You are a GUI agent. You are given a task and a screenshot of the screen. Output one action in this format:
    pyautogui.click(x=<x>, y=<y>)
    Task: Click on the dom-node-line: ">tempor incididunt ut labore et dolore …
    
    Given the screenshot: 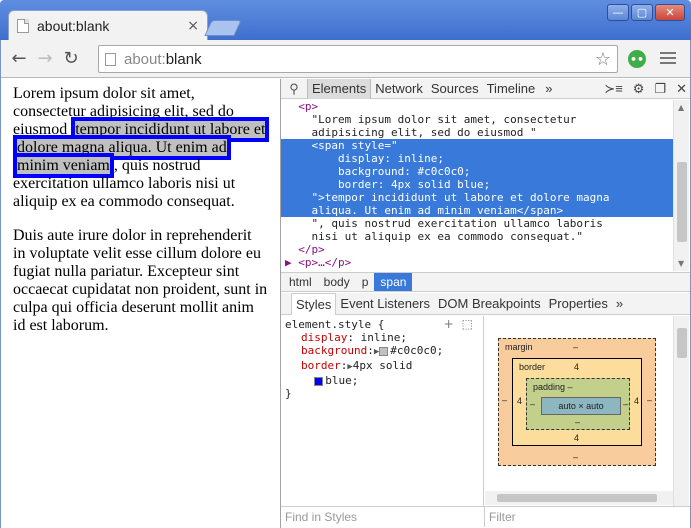 What is the action you would take?
    pyautogui.click(x=477, y=197)
    